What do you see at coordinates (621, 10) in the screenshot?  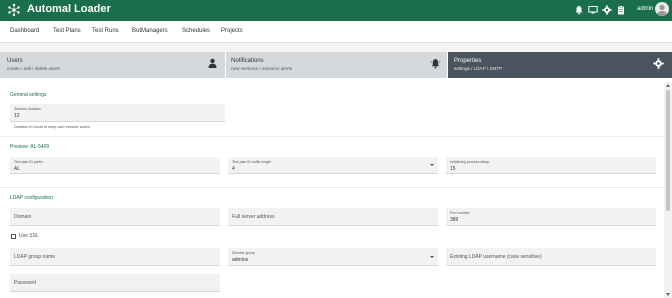 I see `clipboard-icon` at bounding box center [621, 10].